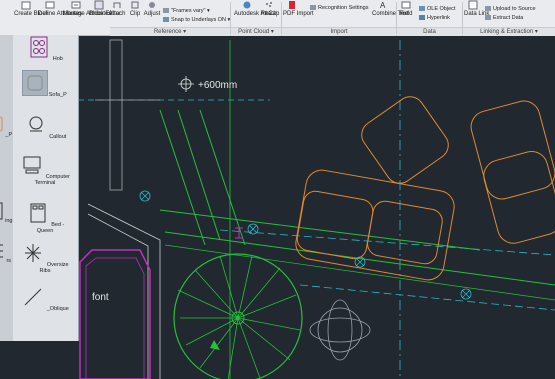  What do you see at coordinates (26, 5) in the screenshot?
I see `create-block-icon` at bounding box center [26, 5].